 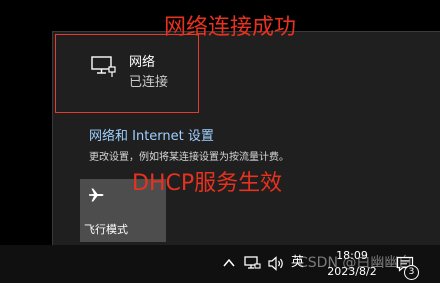 I want to click on tray-network-icon, so click(x=252, y=263).